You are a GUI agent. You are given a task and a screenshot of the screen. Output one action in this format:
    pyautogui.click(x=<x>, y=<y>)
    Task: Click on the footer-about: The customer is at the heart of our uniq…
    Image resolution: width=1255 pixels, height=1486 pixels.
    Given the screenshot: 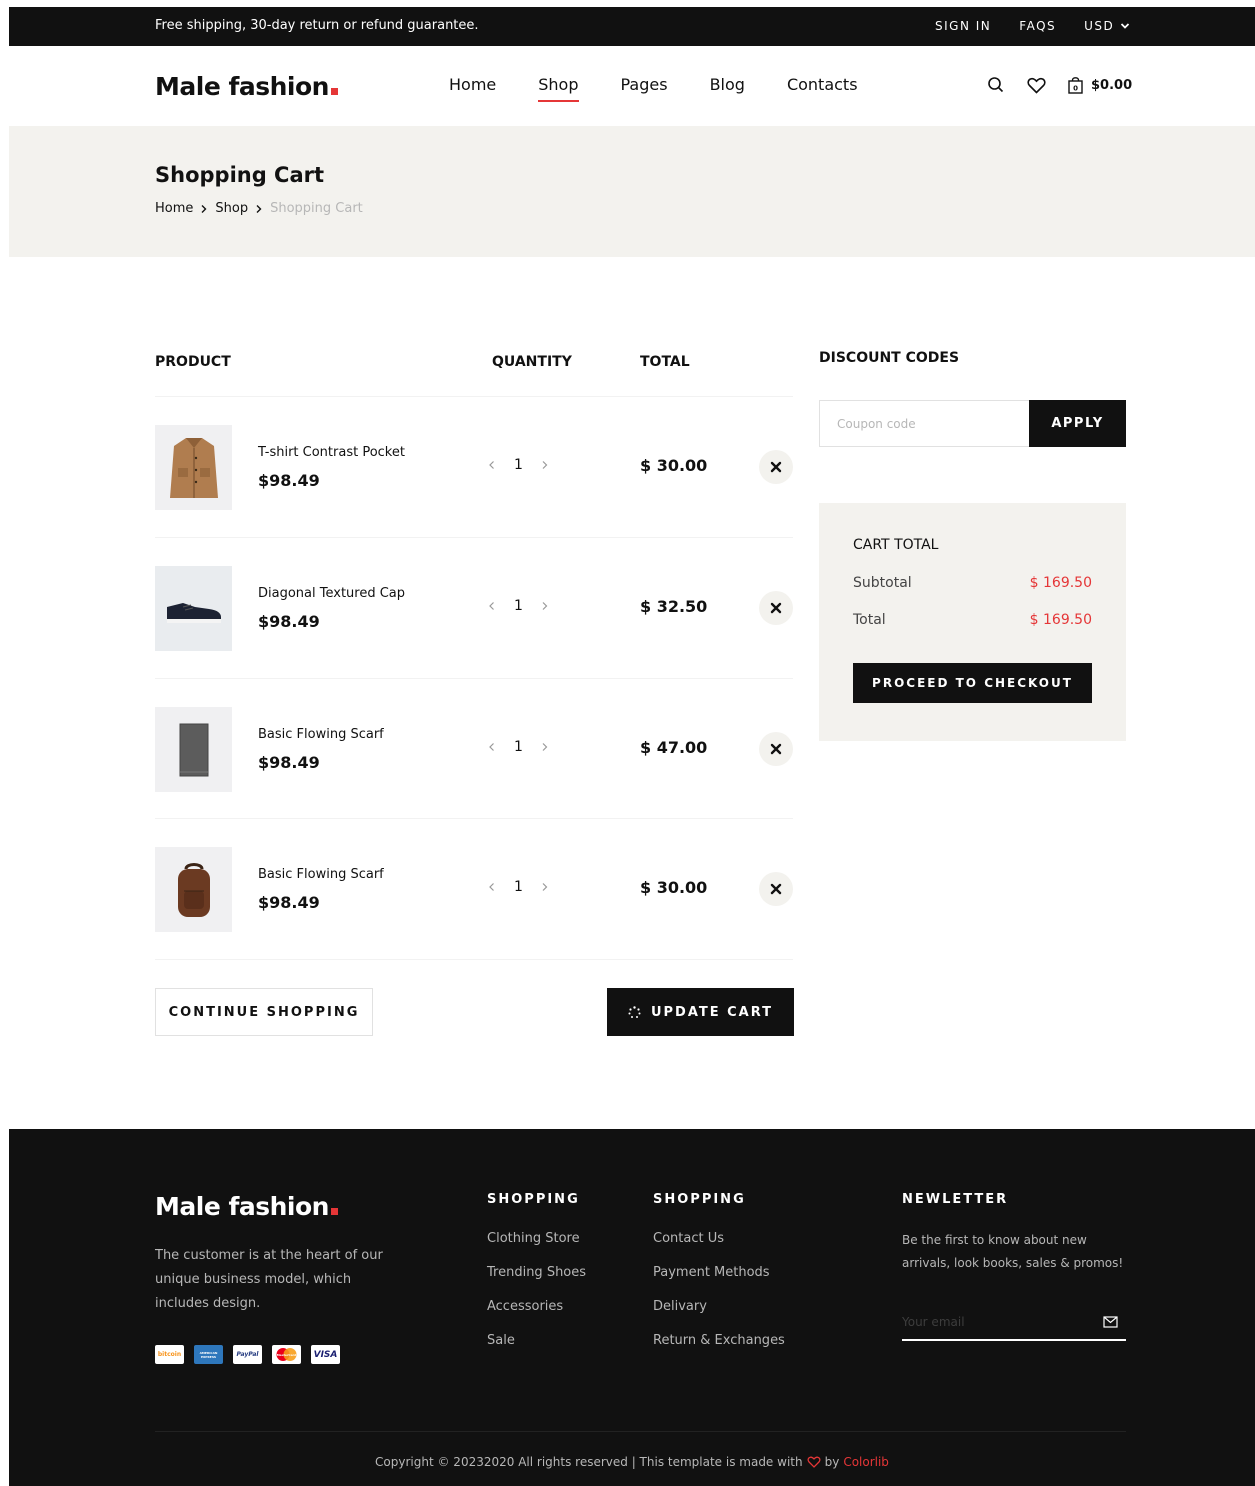 What is the action you would take?
    pyautogui.click(x=269, y=1279)
    